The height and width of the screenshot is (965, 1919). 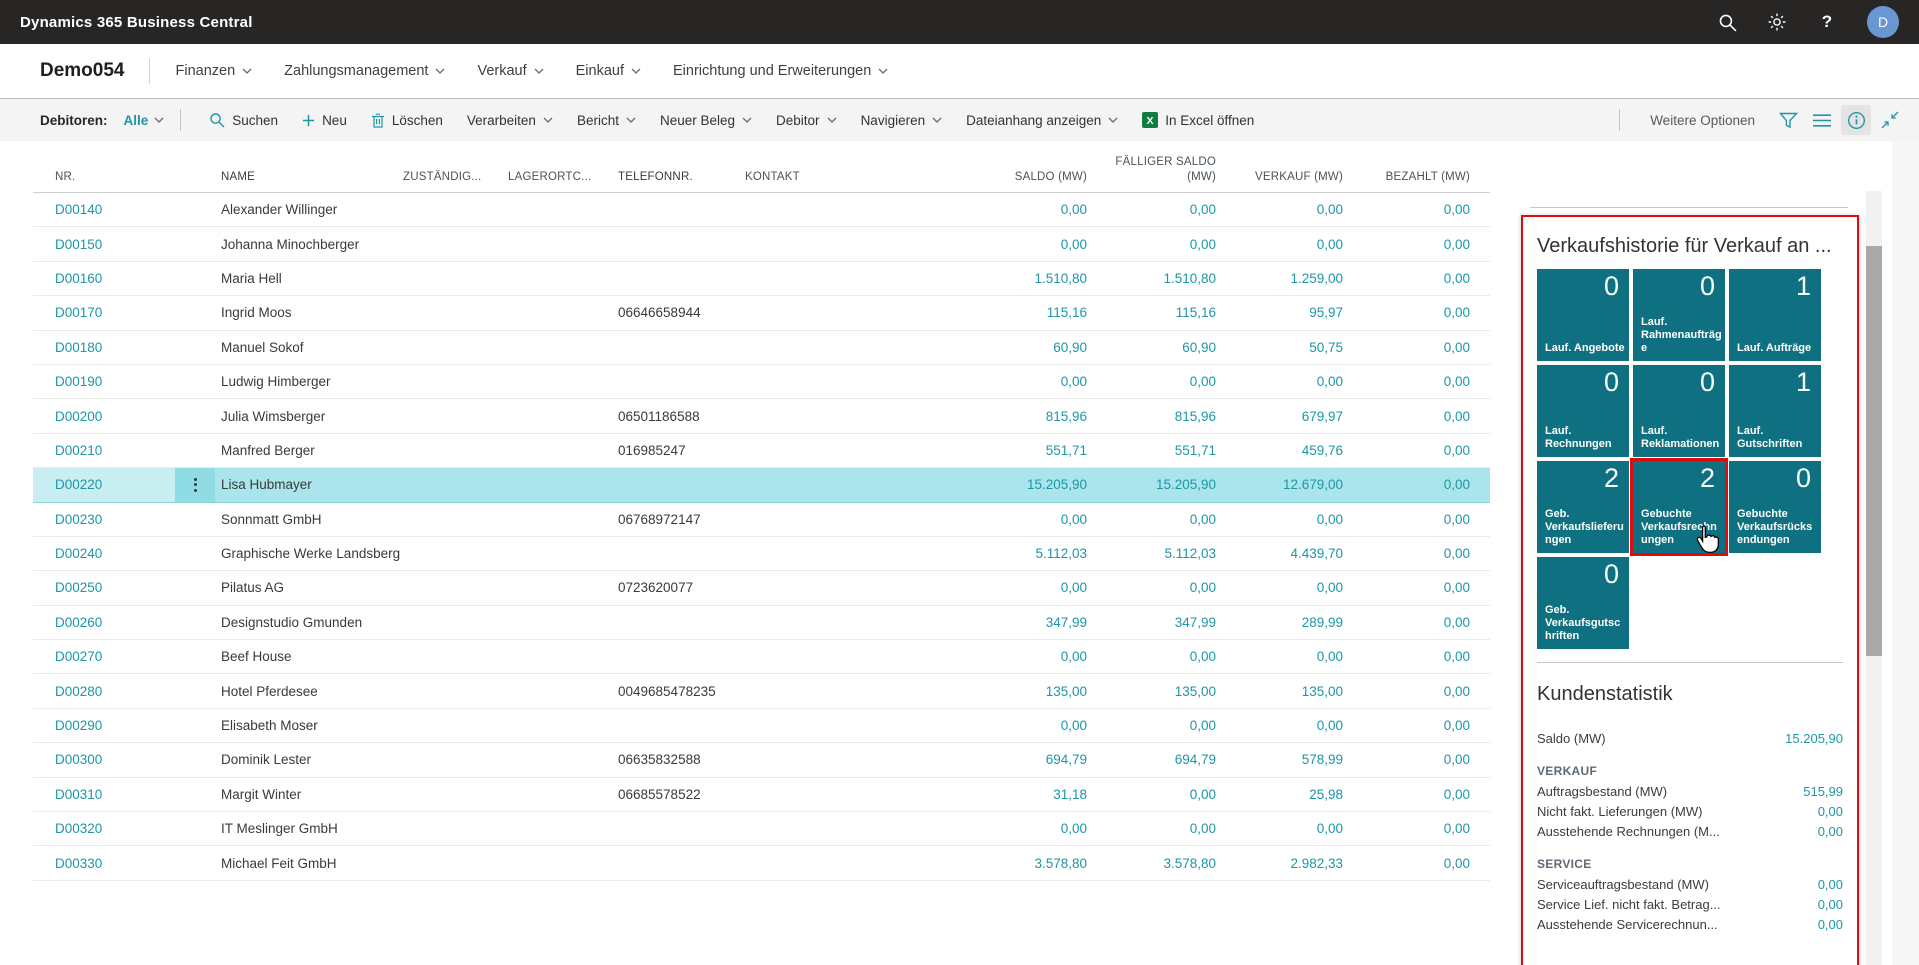 What do you see at coordinates (1322, 759) in the screenshot?
I see `amount-verkauf-link: 578,99` at bounding box center [1322, 759].